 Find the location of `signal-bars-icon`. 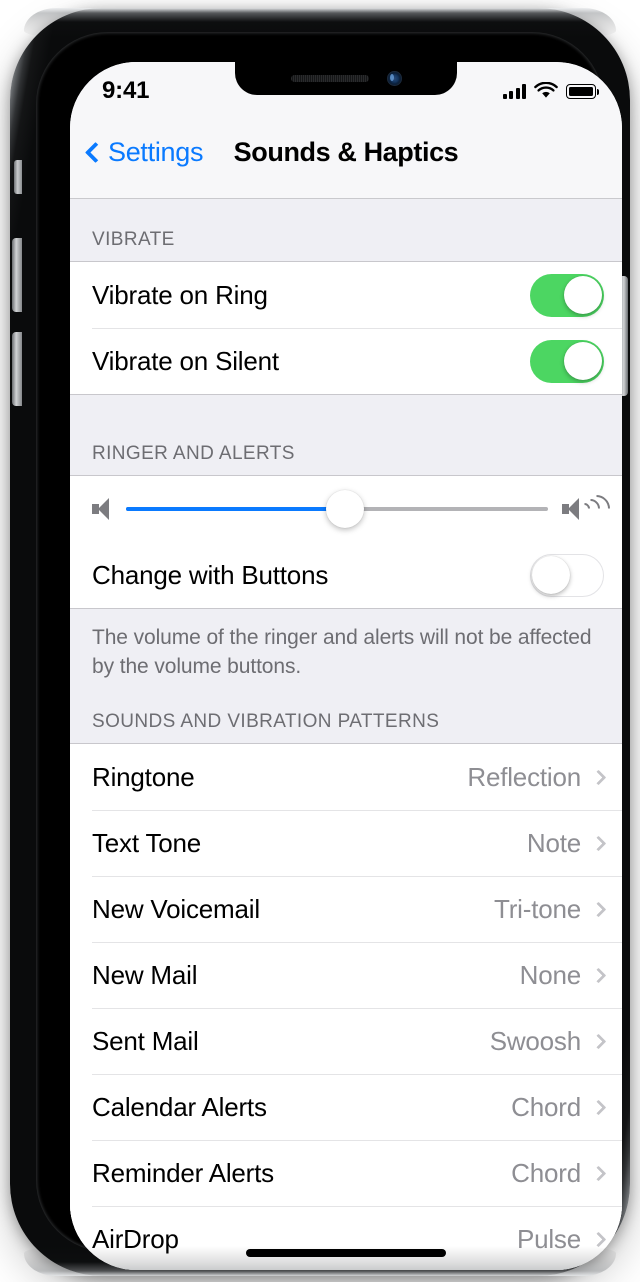

signal-bars-icon is located at coordinates (514, 91).